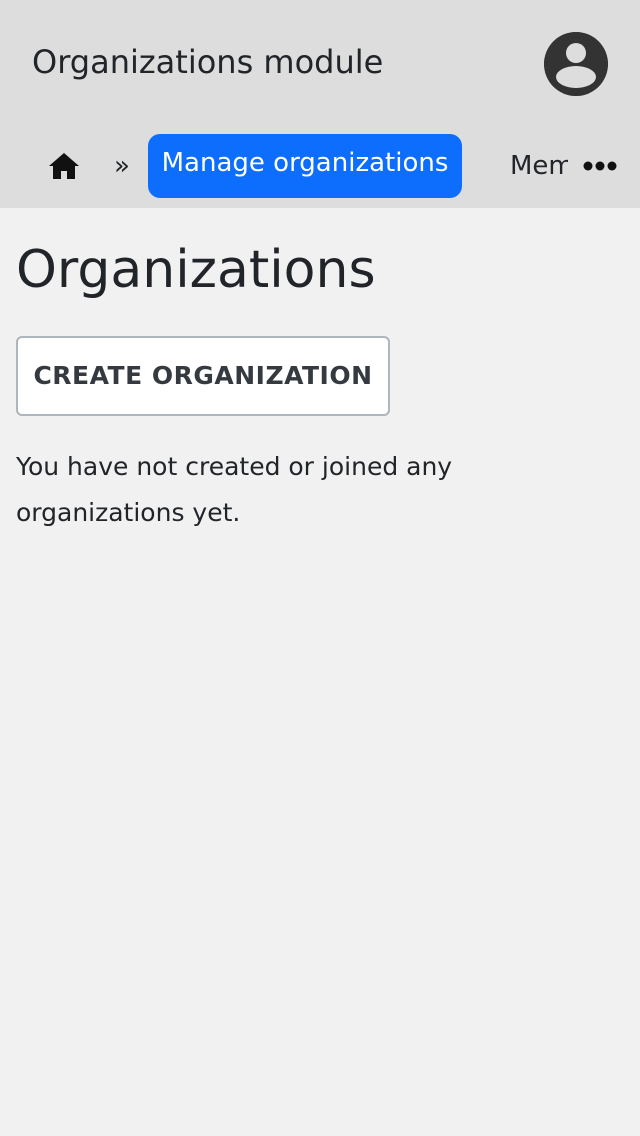 The height and width of the screenshot is (1136, 640). I want to click on user-avatar-button, so click(576, 64).